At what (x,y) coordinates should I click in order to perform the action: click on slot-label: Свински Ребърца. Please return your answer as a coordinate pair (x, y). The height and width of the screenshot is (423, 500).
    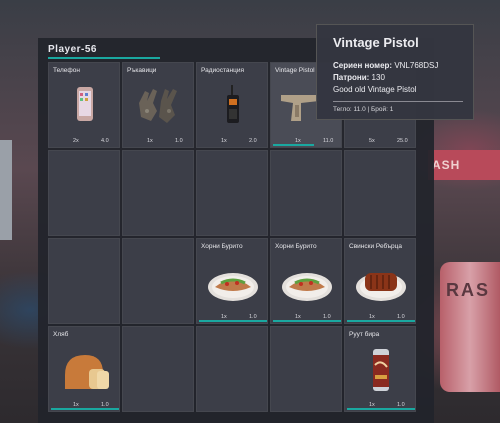
    Looking at the image, I should click on (376, 246).